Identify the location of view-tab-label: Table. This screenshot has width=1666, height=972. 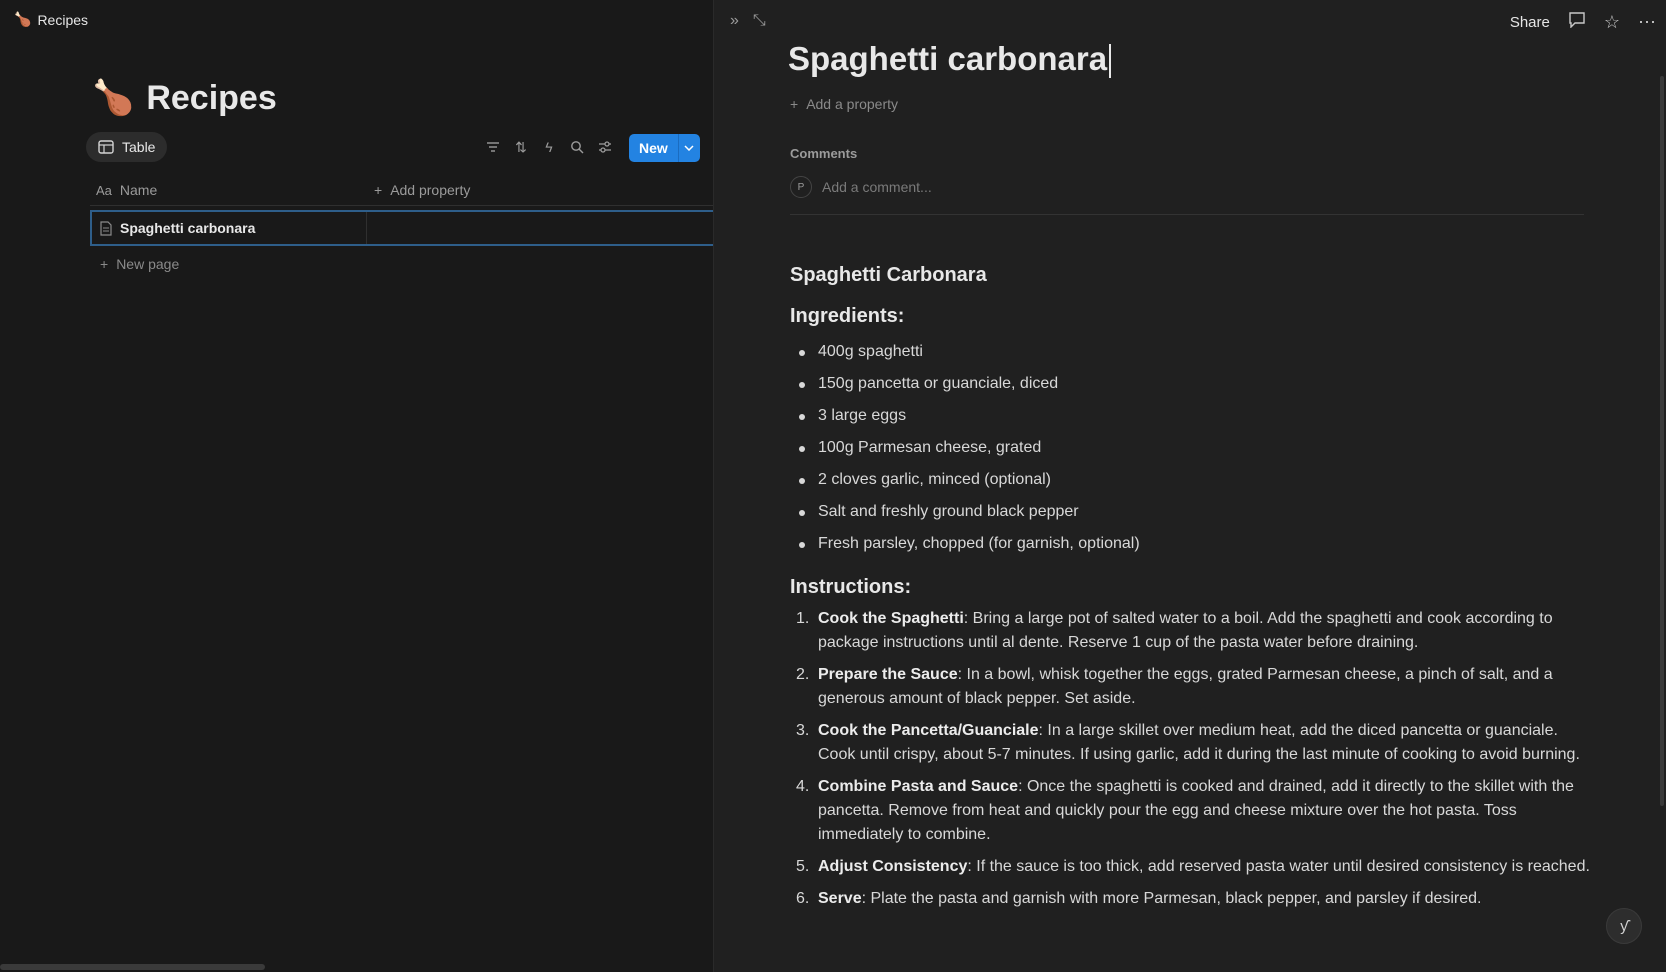
(139, 147).